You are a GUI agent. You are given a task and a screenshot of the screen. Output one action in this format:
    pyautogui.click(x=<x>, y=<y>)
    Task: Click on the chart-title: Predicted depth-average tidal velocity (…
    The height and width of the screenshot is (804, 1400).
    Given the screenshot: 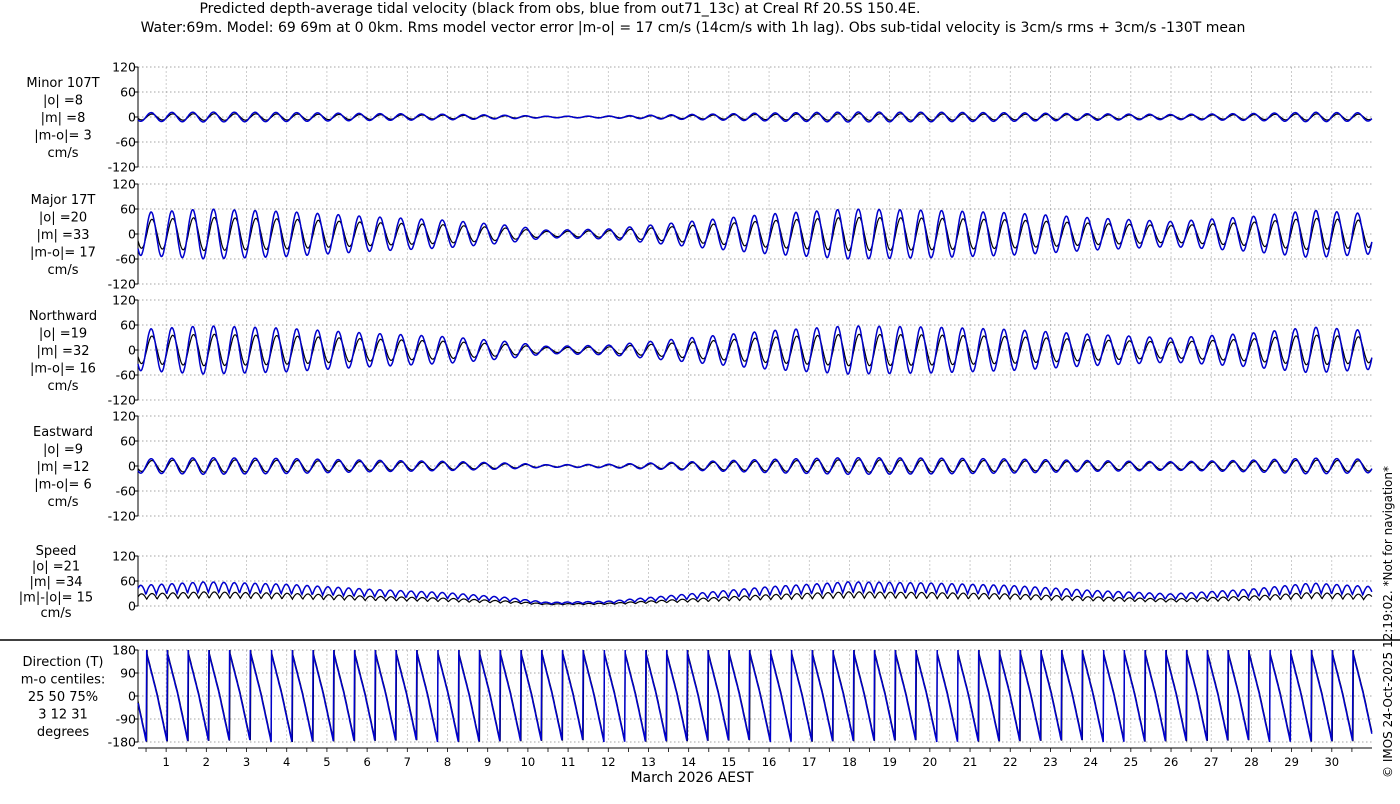 What is the action you would take?
    pyautogui.click(x=559, y=9)
    